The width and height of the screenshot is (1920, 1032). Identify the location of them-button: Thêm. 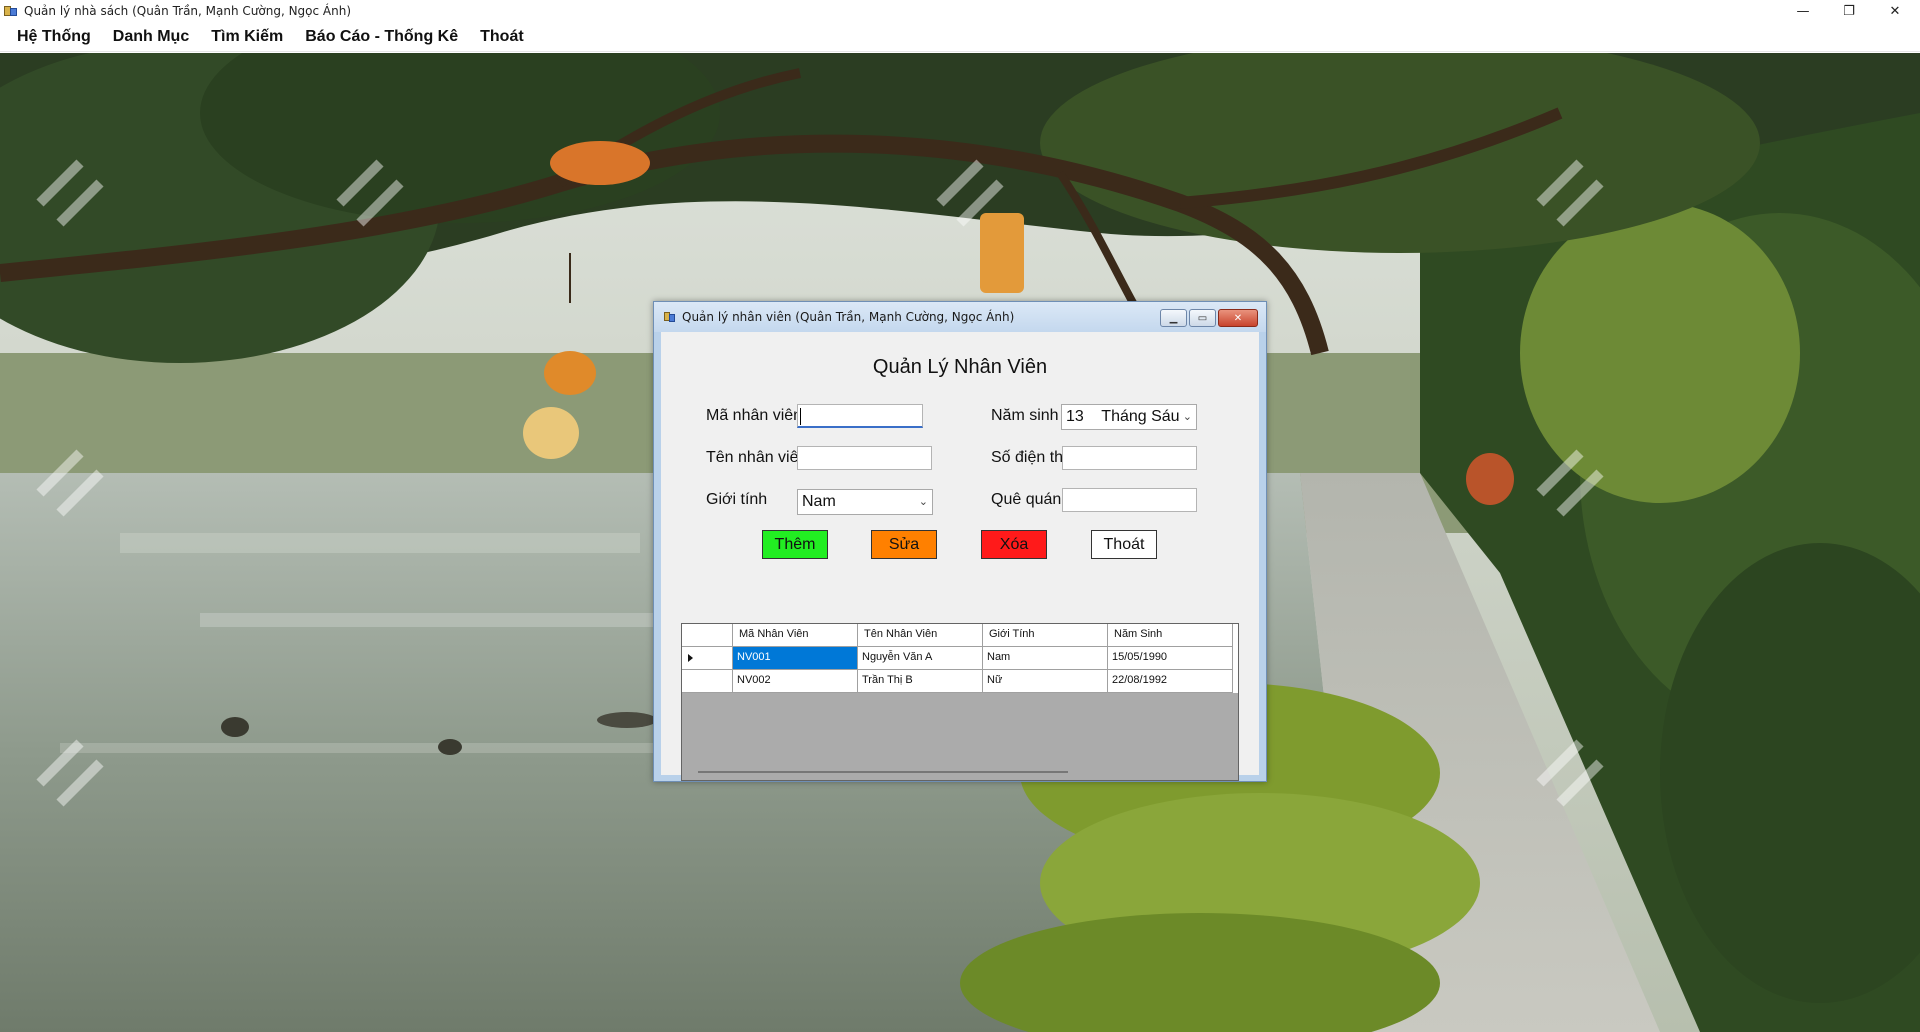
(795, 544).